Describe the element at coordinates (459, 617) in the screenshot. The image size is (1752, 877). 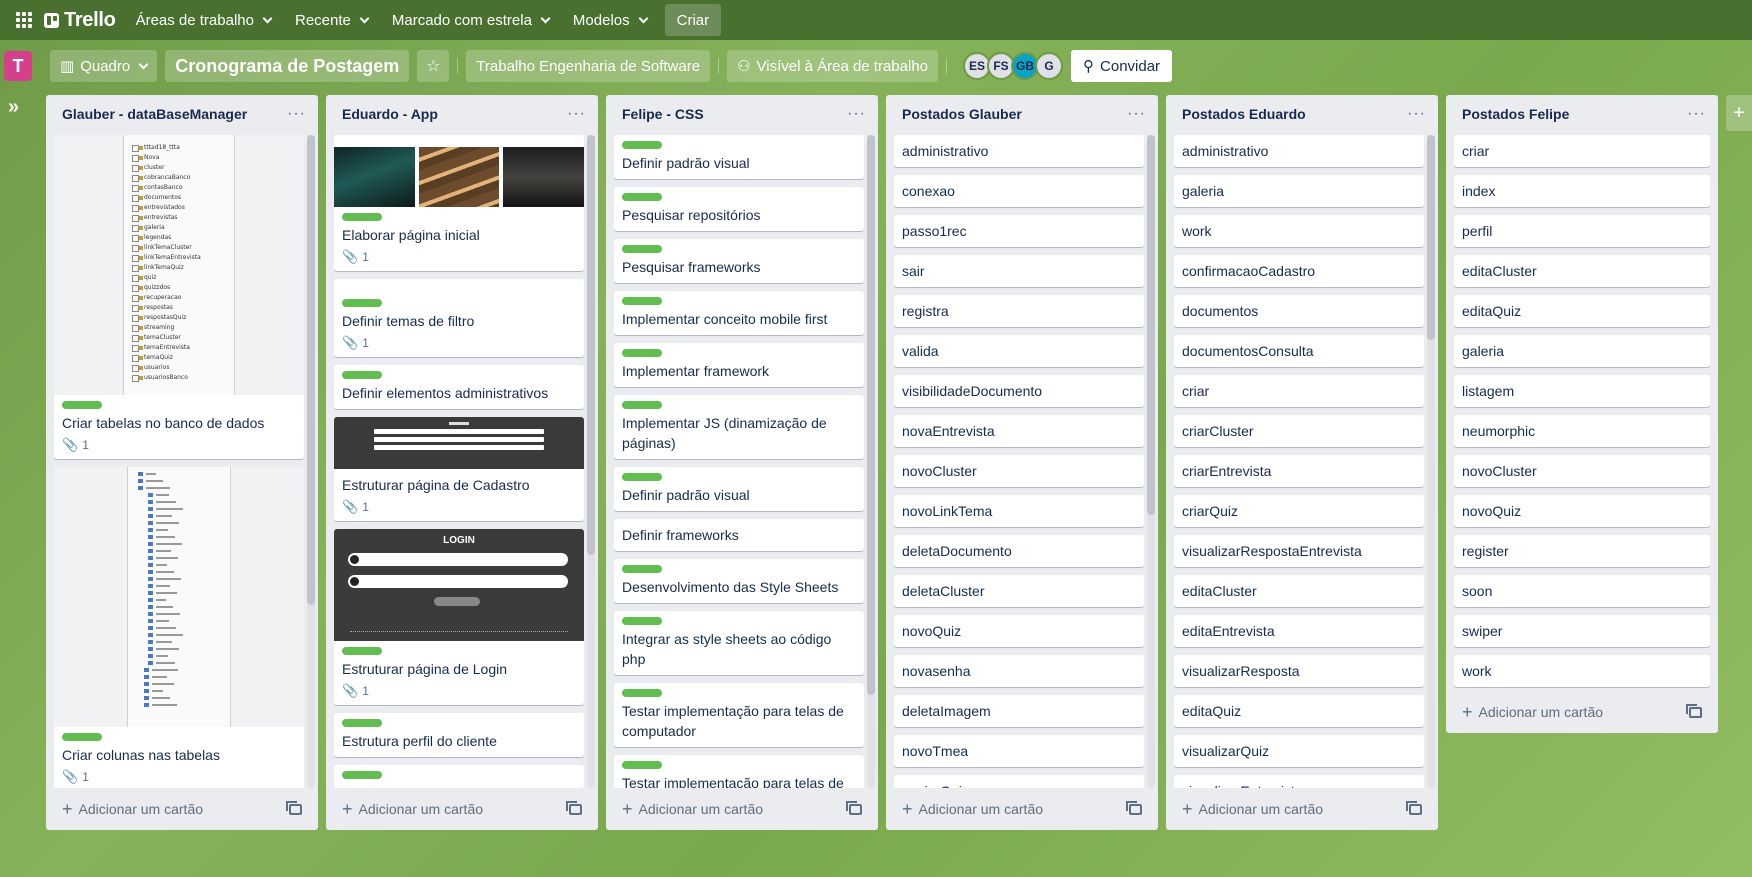
I see `list-card: LOGIN Estruturar página de Login 📎 1` at that location.